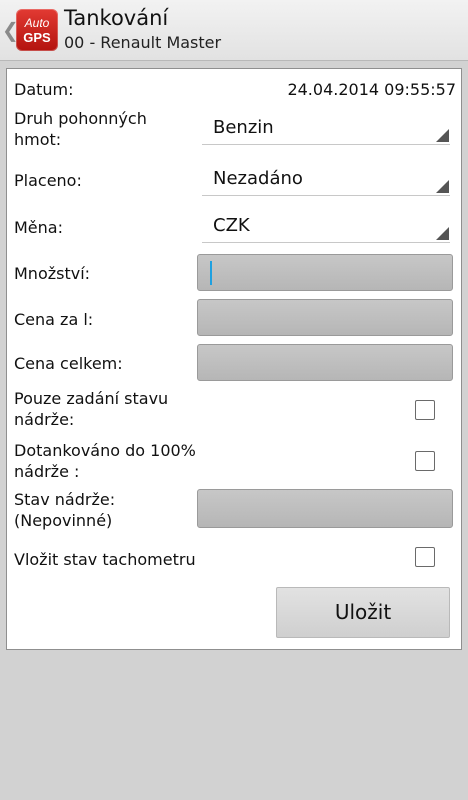 The width and height of the screenshot is (468, 800). What do you see at coordinates (52, 273) in the screenshot?
I see `quantity-label: Množství:` at bounding box center [52, 273].